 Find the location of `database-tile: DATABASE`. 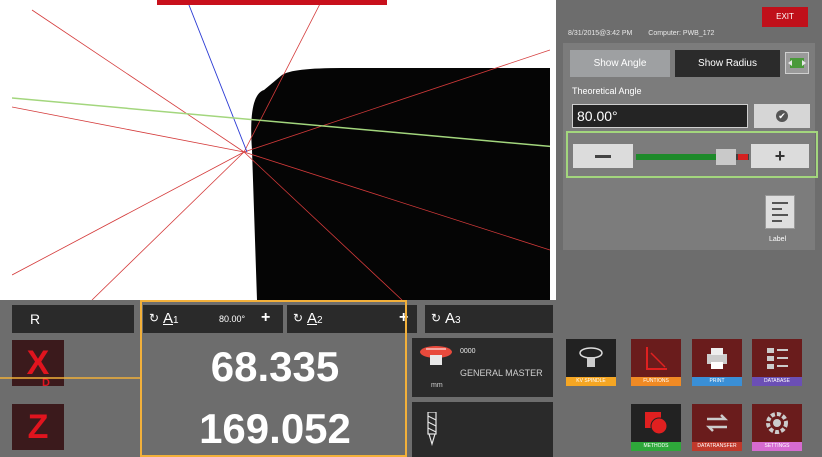

database-tile: DATABASE is located at coordinates (777, 362).